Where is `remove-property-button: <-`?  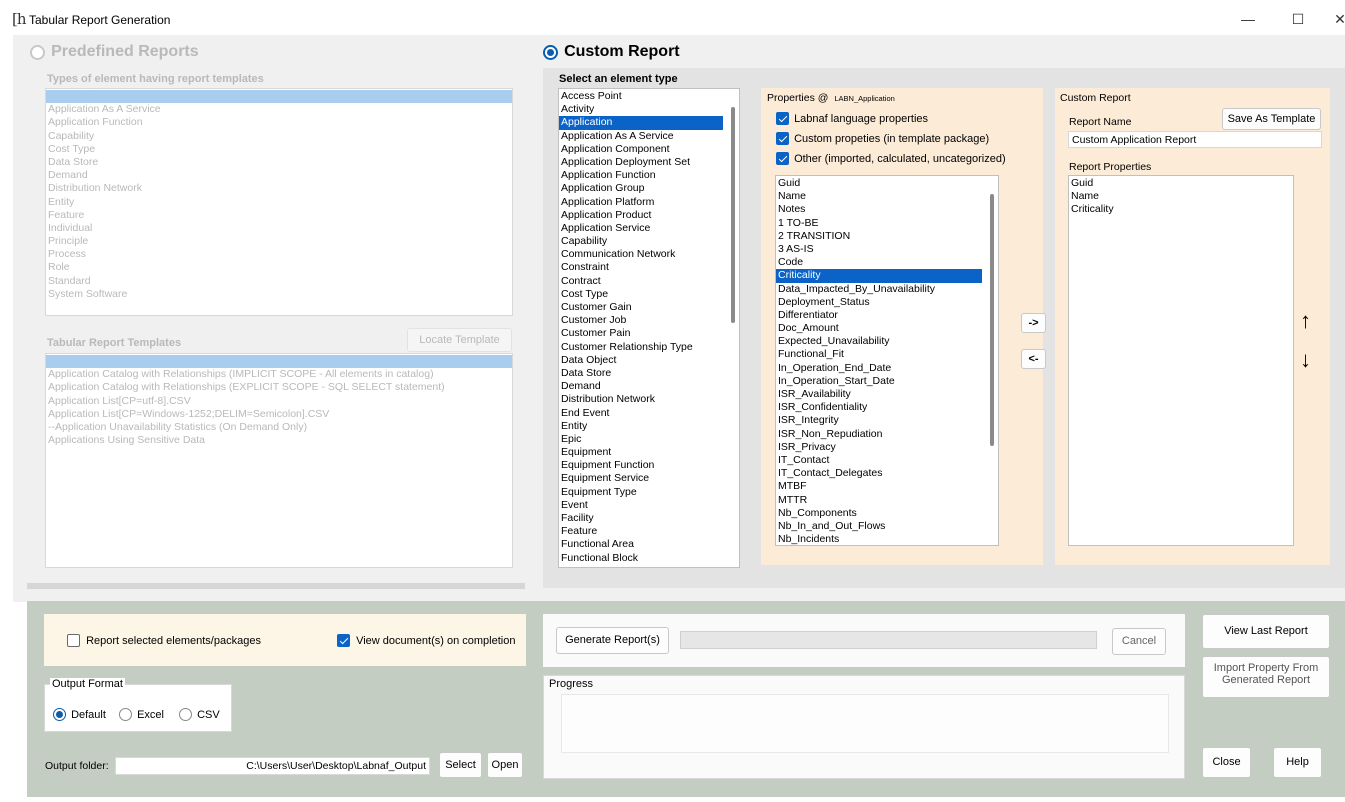
remove-property-button: <- is located at coordinates (1033, 359).